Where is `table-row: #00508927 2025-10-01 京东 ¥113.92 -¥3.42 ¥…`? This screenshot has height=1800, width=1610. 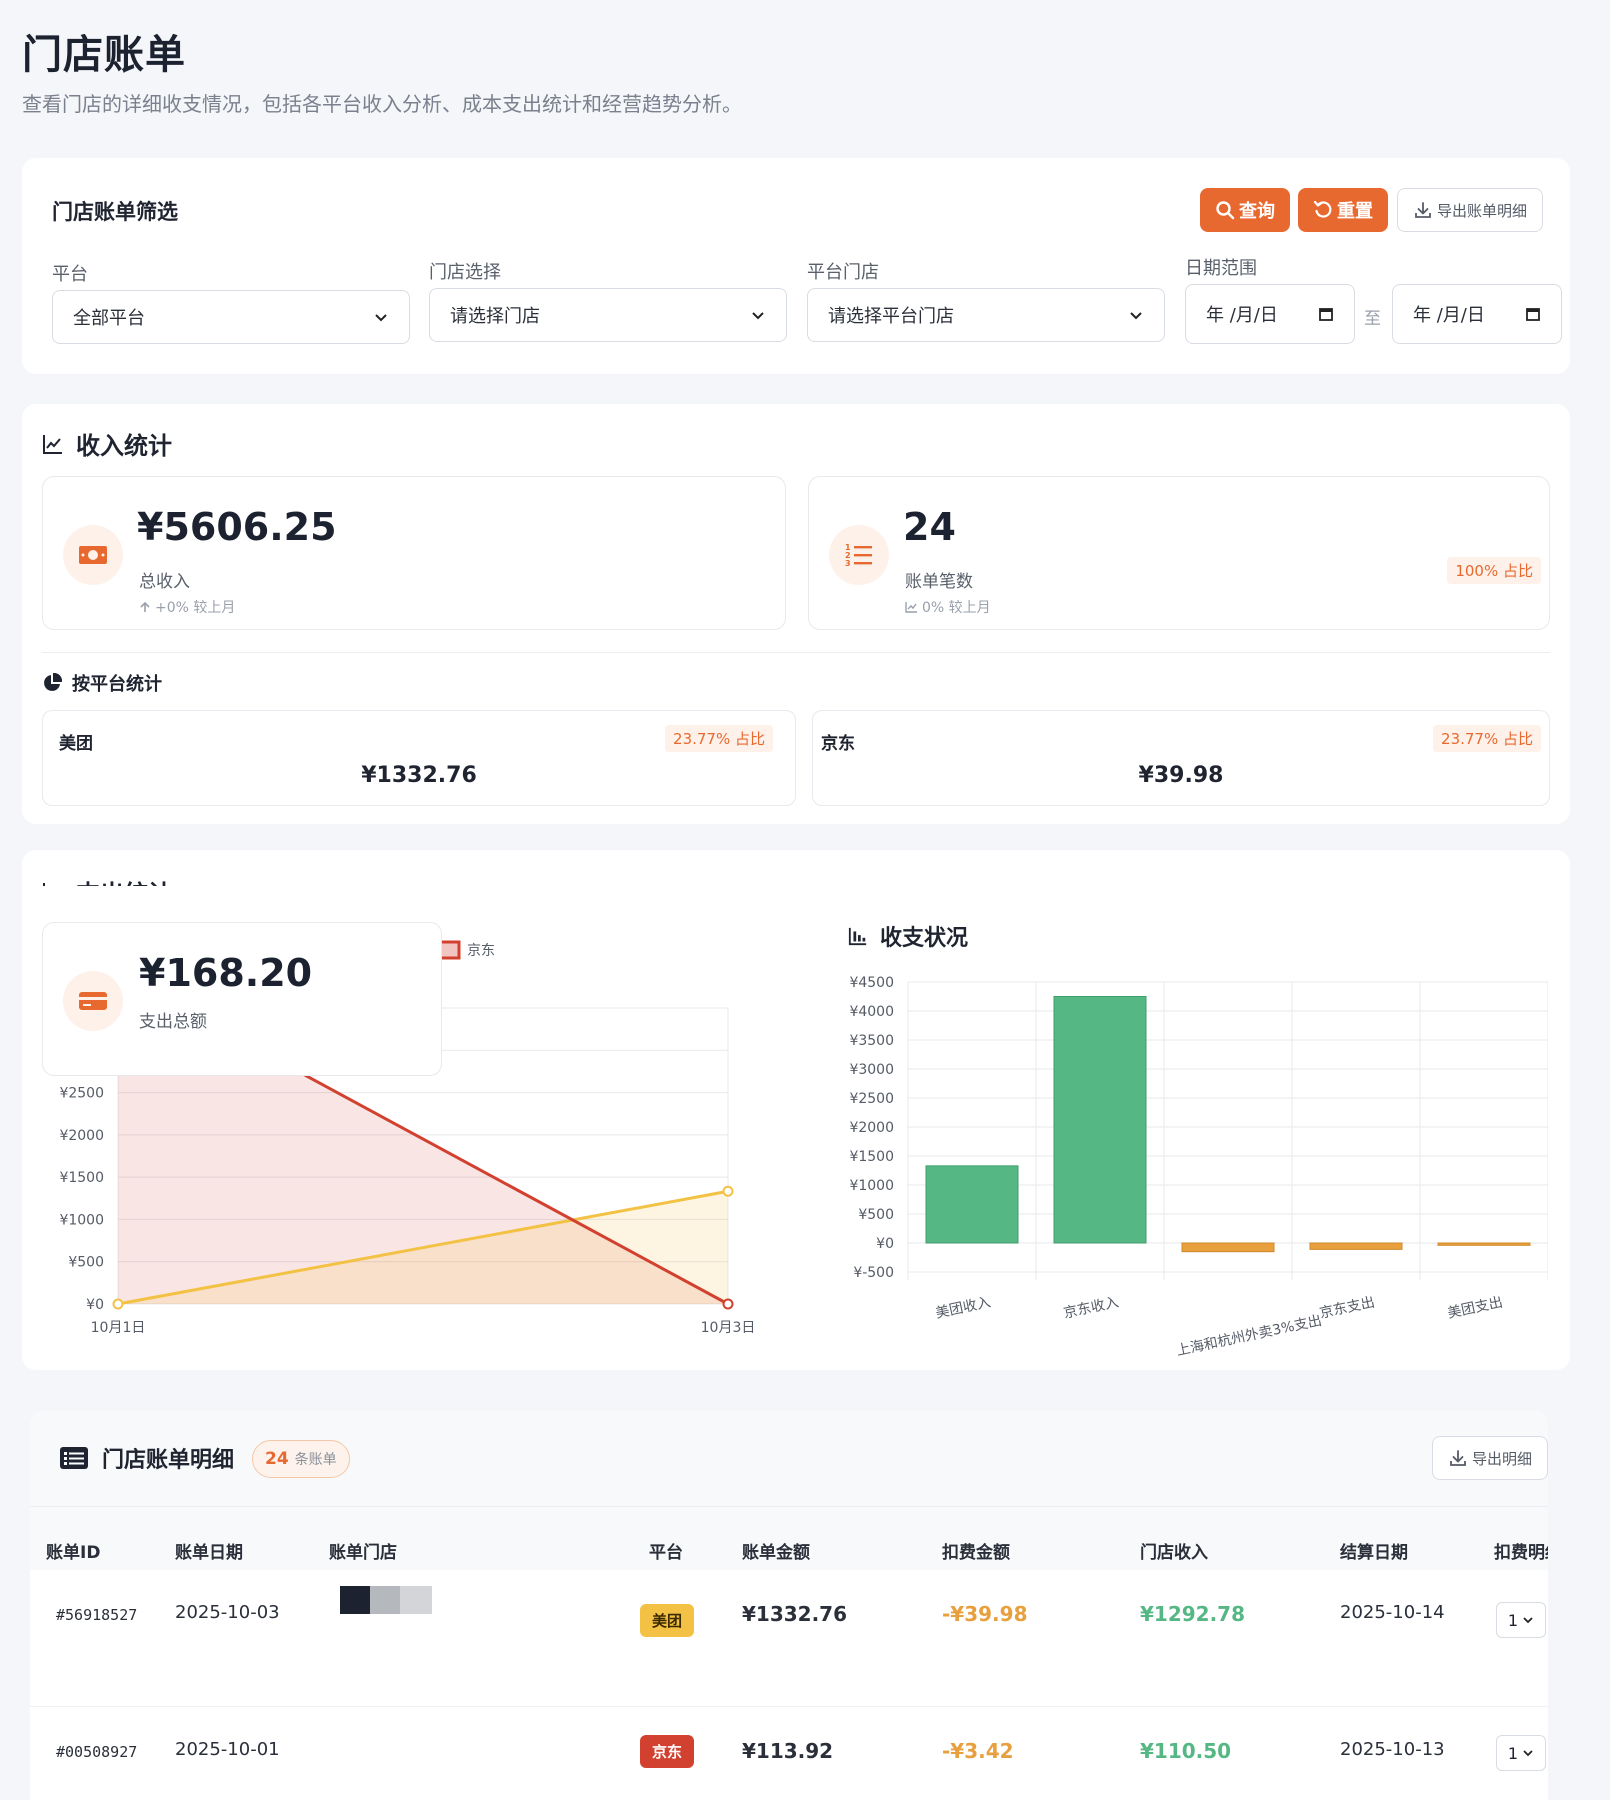 table-row: #00508927 2025-10-01 京东 ¥113.92 -¥3.42 ¥… is located at coordinates (789, 1753).